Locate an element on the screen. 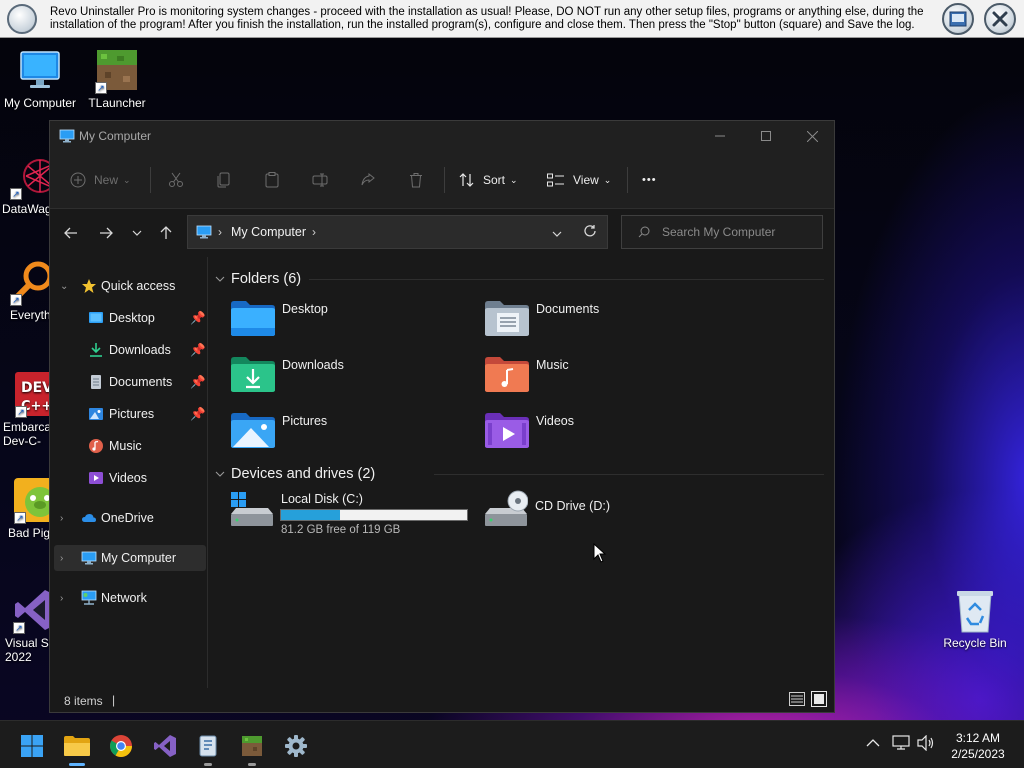 This screenshot has height=768, width=1024. folder-tile-pictures: Pictures is located at coordinates (356, 433).